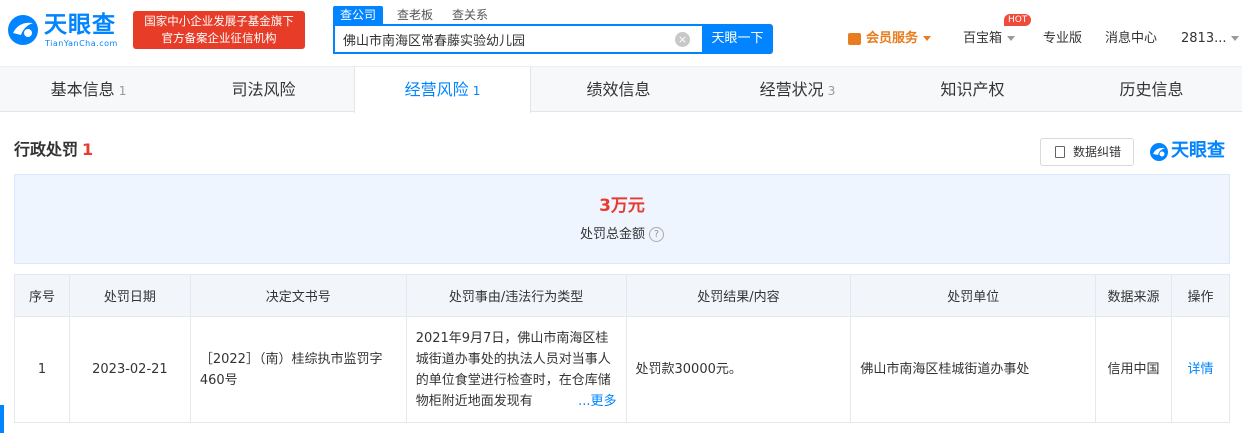  I want to click on more-link: ...更多, so click(597, 401).